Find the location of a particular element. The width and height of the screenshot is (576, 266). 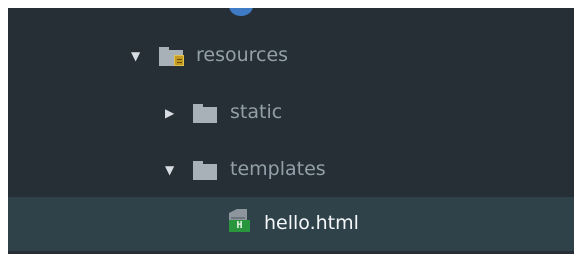

html-file-icon: H is located at coordinates (240, 220).